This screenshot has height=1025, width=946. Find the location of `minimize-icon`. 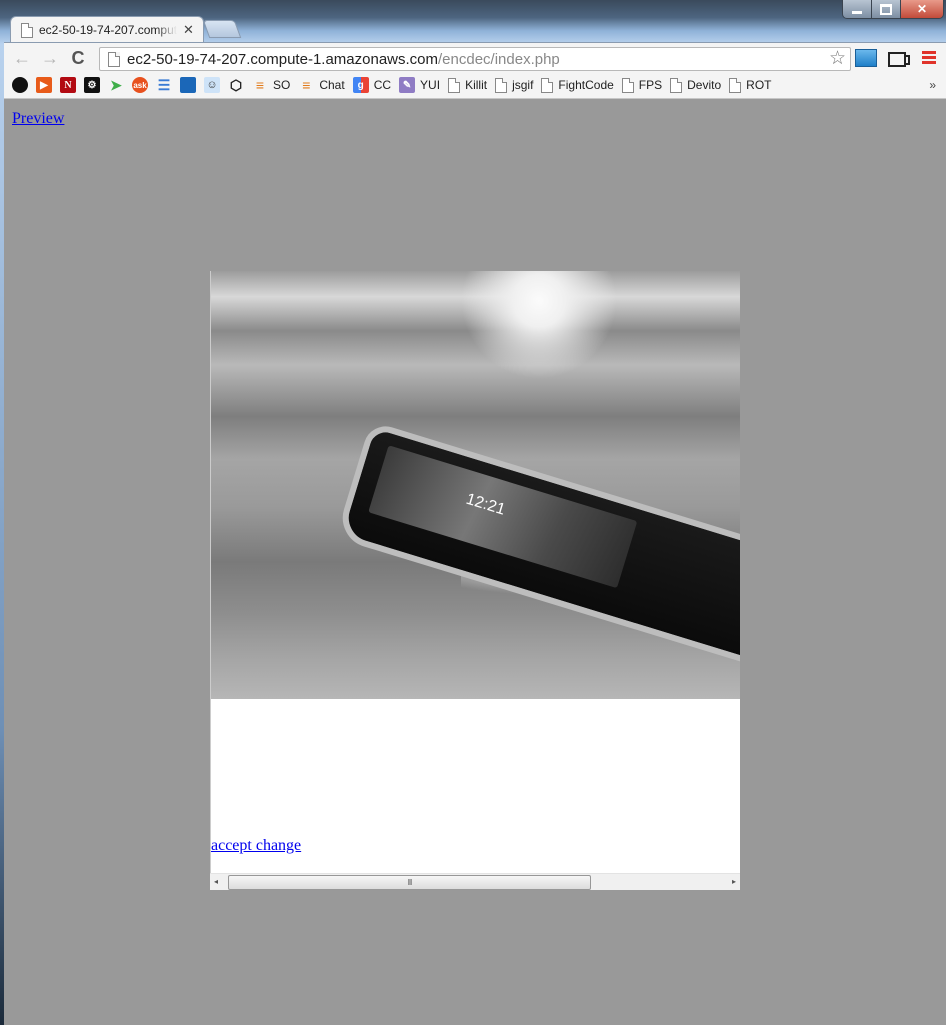

minimize-icon is located at coordinates (857, 12).